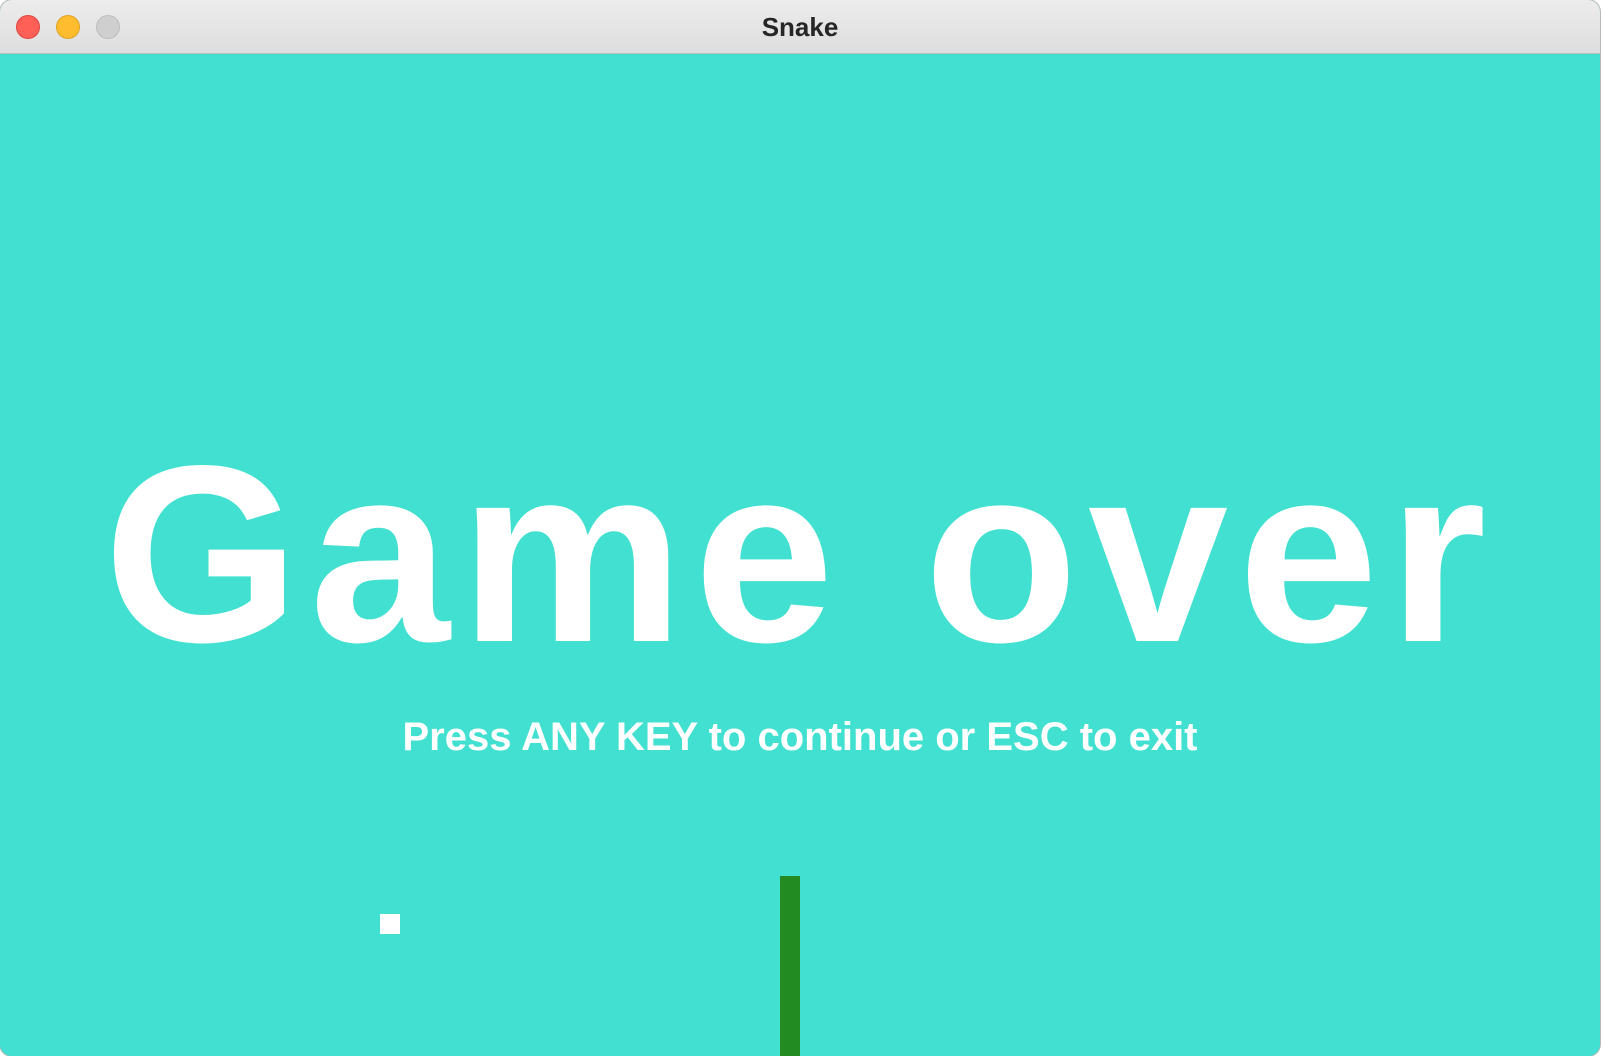  I want to click on snake-body, so click(790, 966).